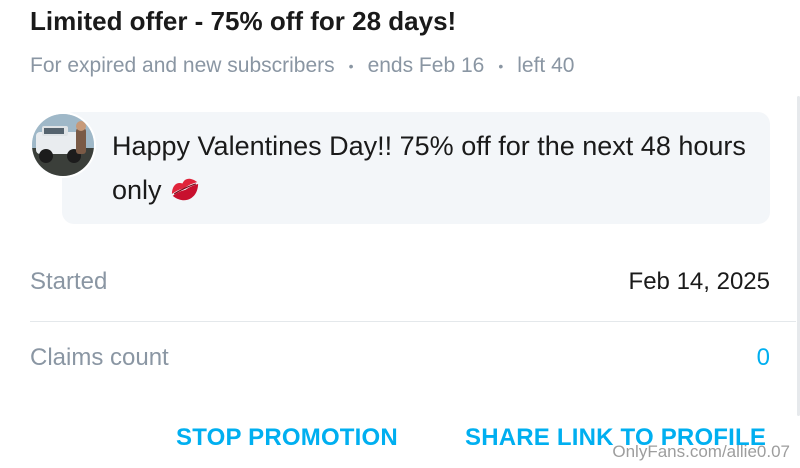 This screenshot has height=468, width=800. Describe the element at coordinates (701, 451) in the screenshot. I see `watermark: OnlyFans.com/allie0.07` at that location.